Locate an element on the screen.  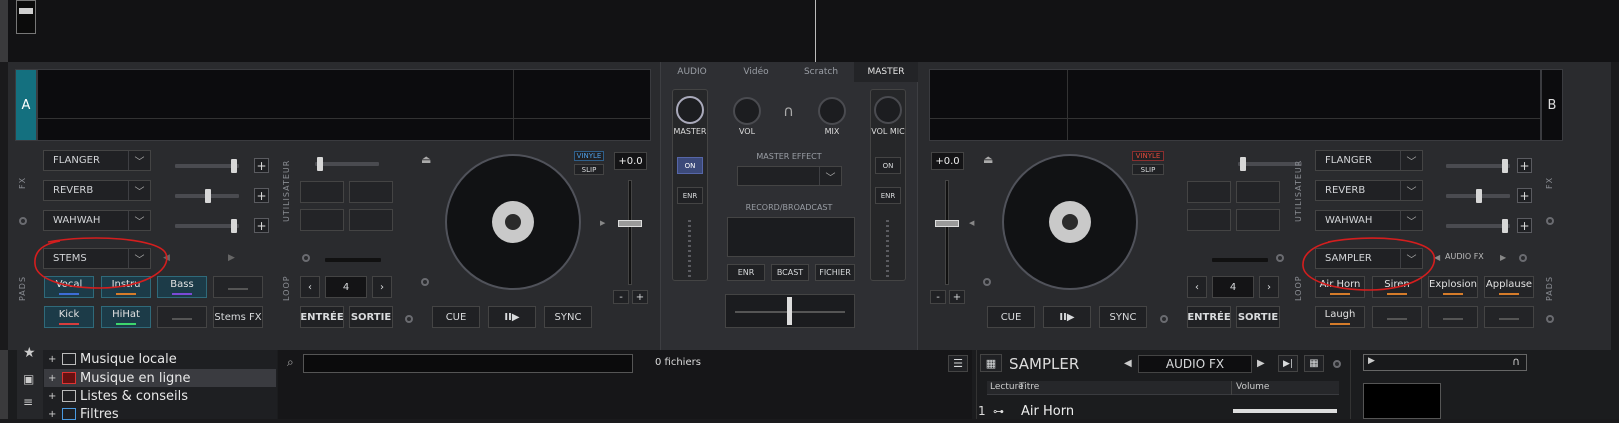
list-view-icon: ☰ is located at coordinates (958, 363).